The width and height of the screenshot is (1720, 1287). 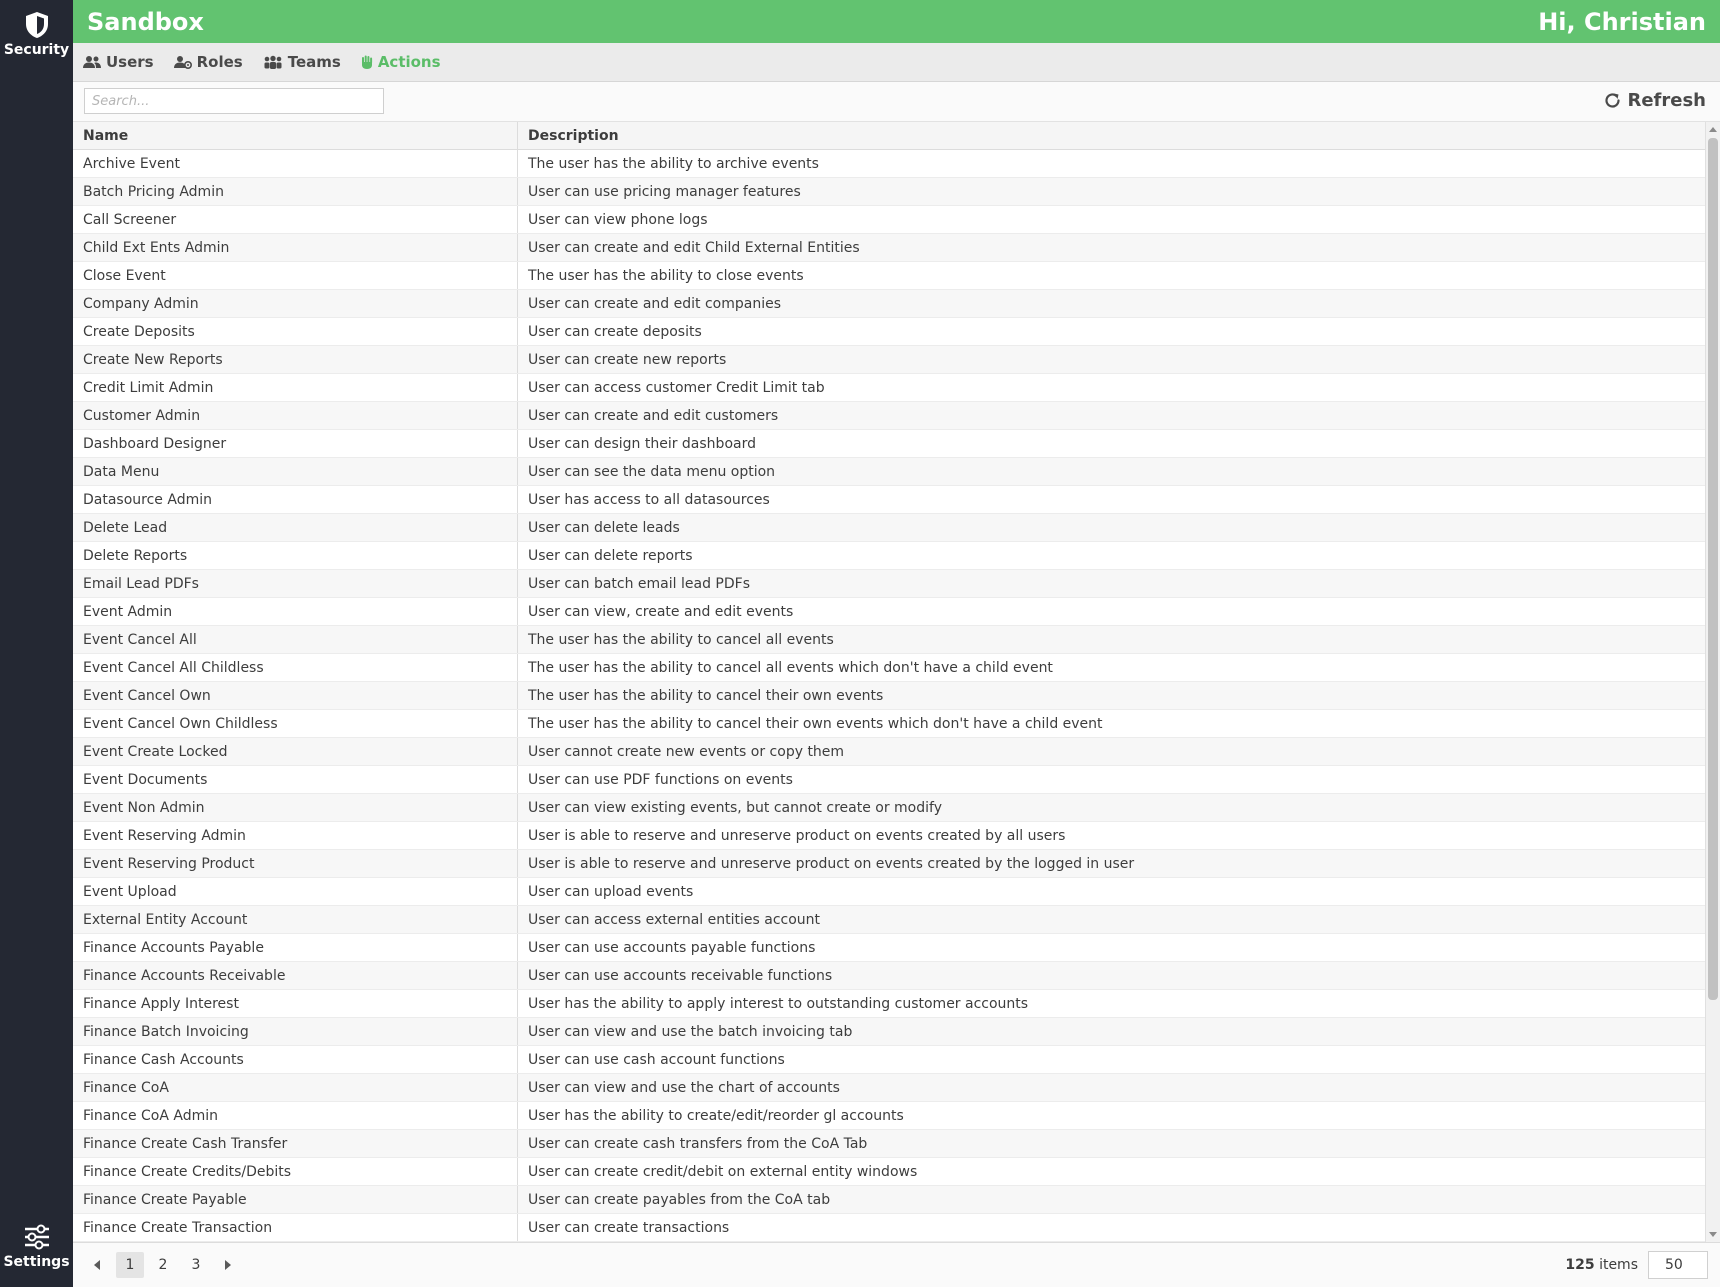 I want to click on refresh-button: Refresh, so click(x=1655, y=100).